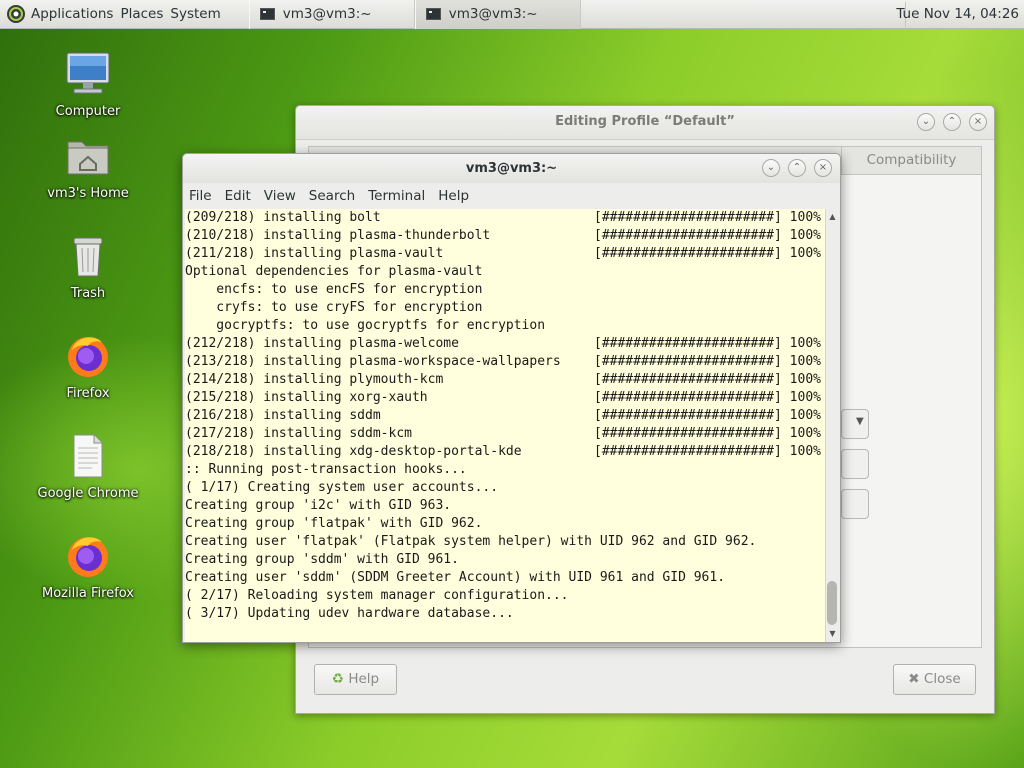 The width and height of the screenshot is (1024, 768). What do you see at coordinates (306, 397) in the screenshot?
I see `terminal-line-text: (215/218) installing xorg-xauth` at bounding box center [306, 397].